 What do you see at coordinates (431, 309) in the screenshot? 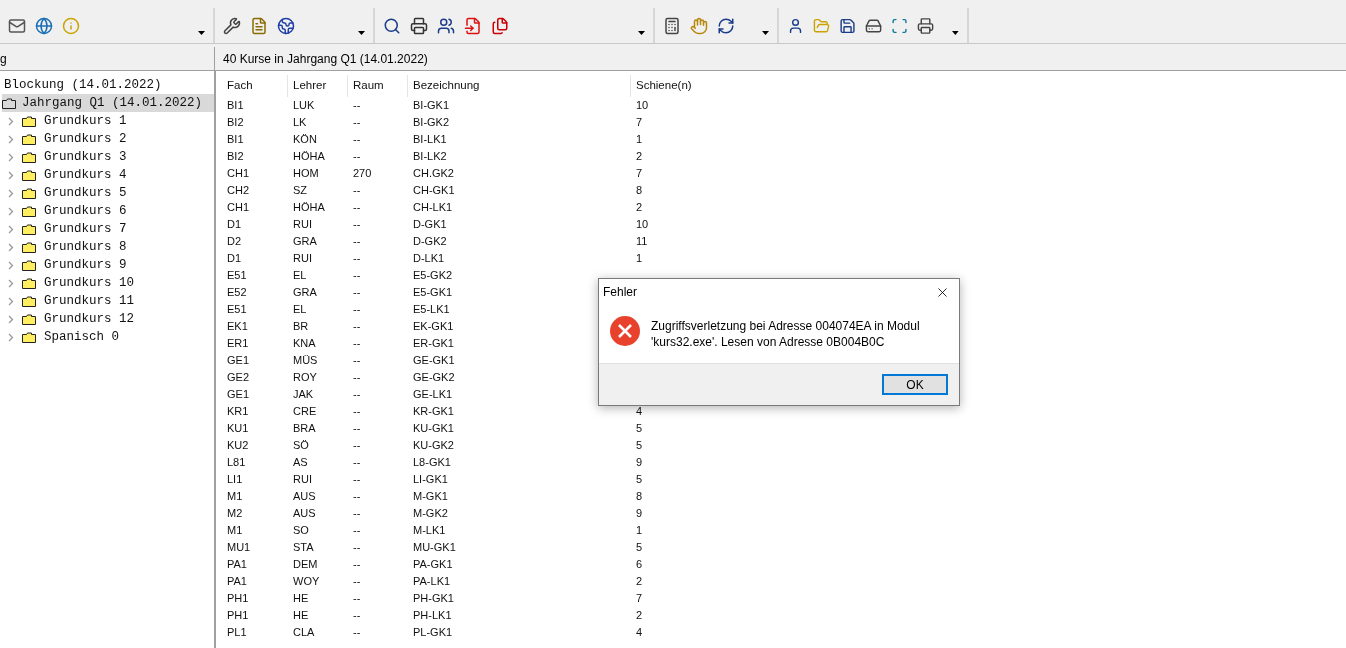
I see `table-cell: E5-LK1` at bounding box center [431, 309].